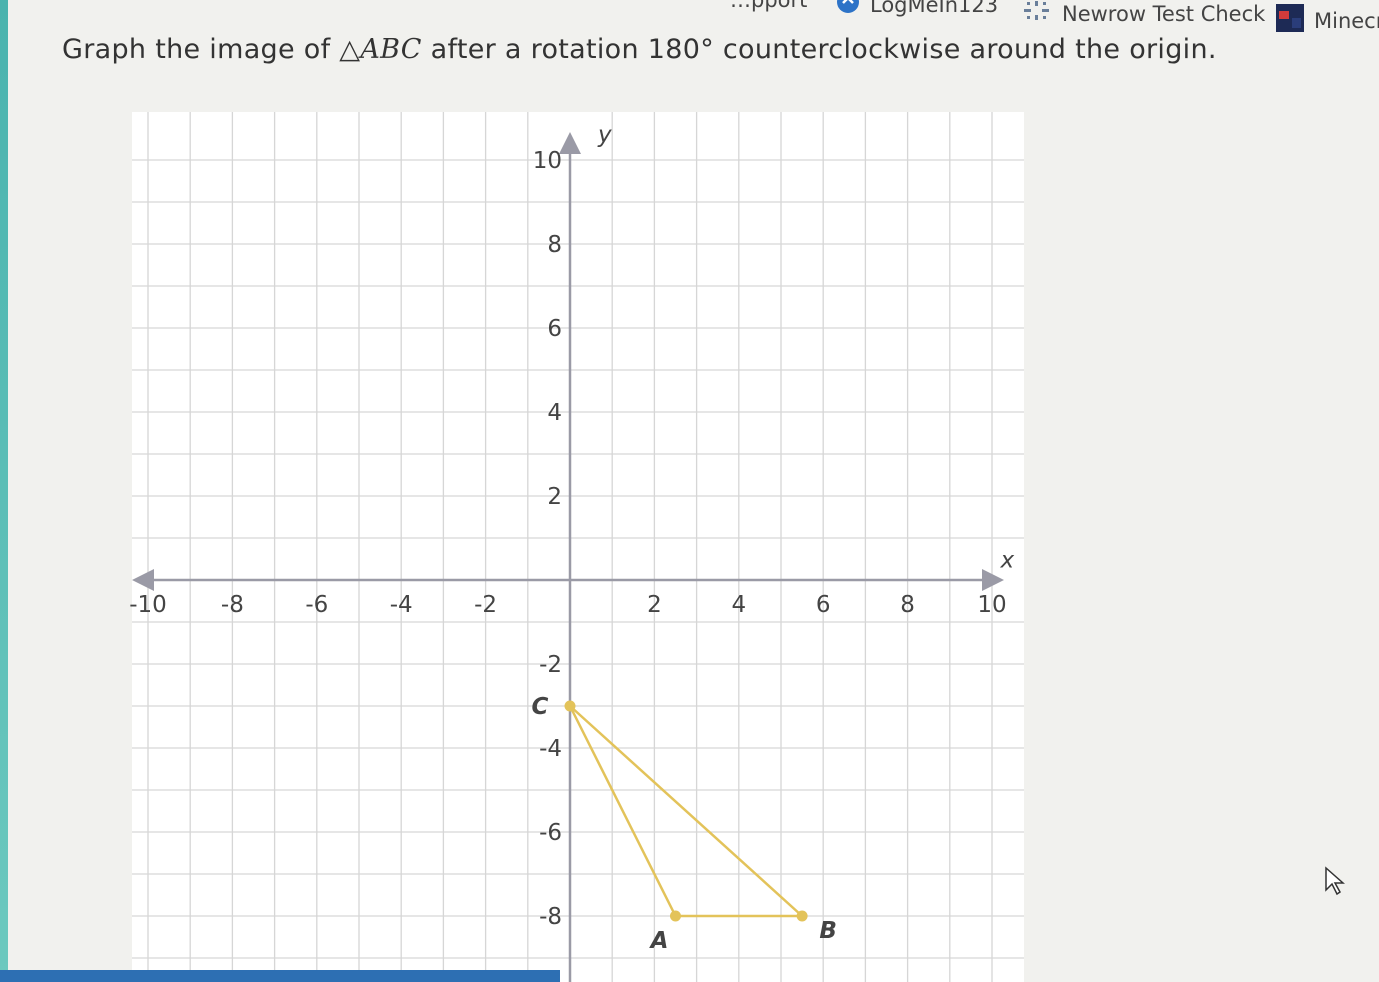 The image size is (1379, 982). I want to click on x-tick-label: 10, so click(991, 605).